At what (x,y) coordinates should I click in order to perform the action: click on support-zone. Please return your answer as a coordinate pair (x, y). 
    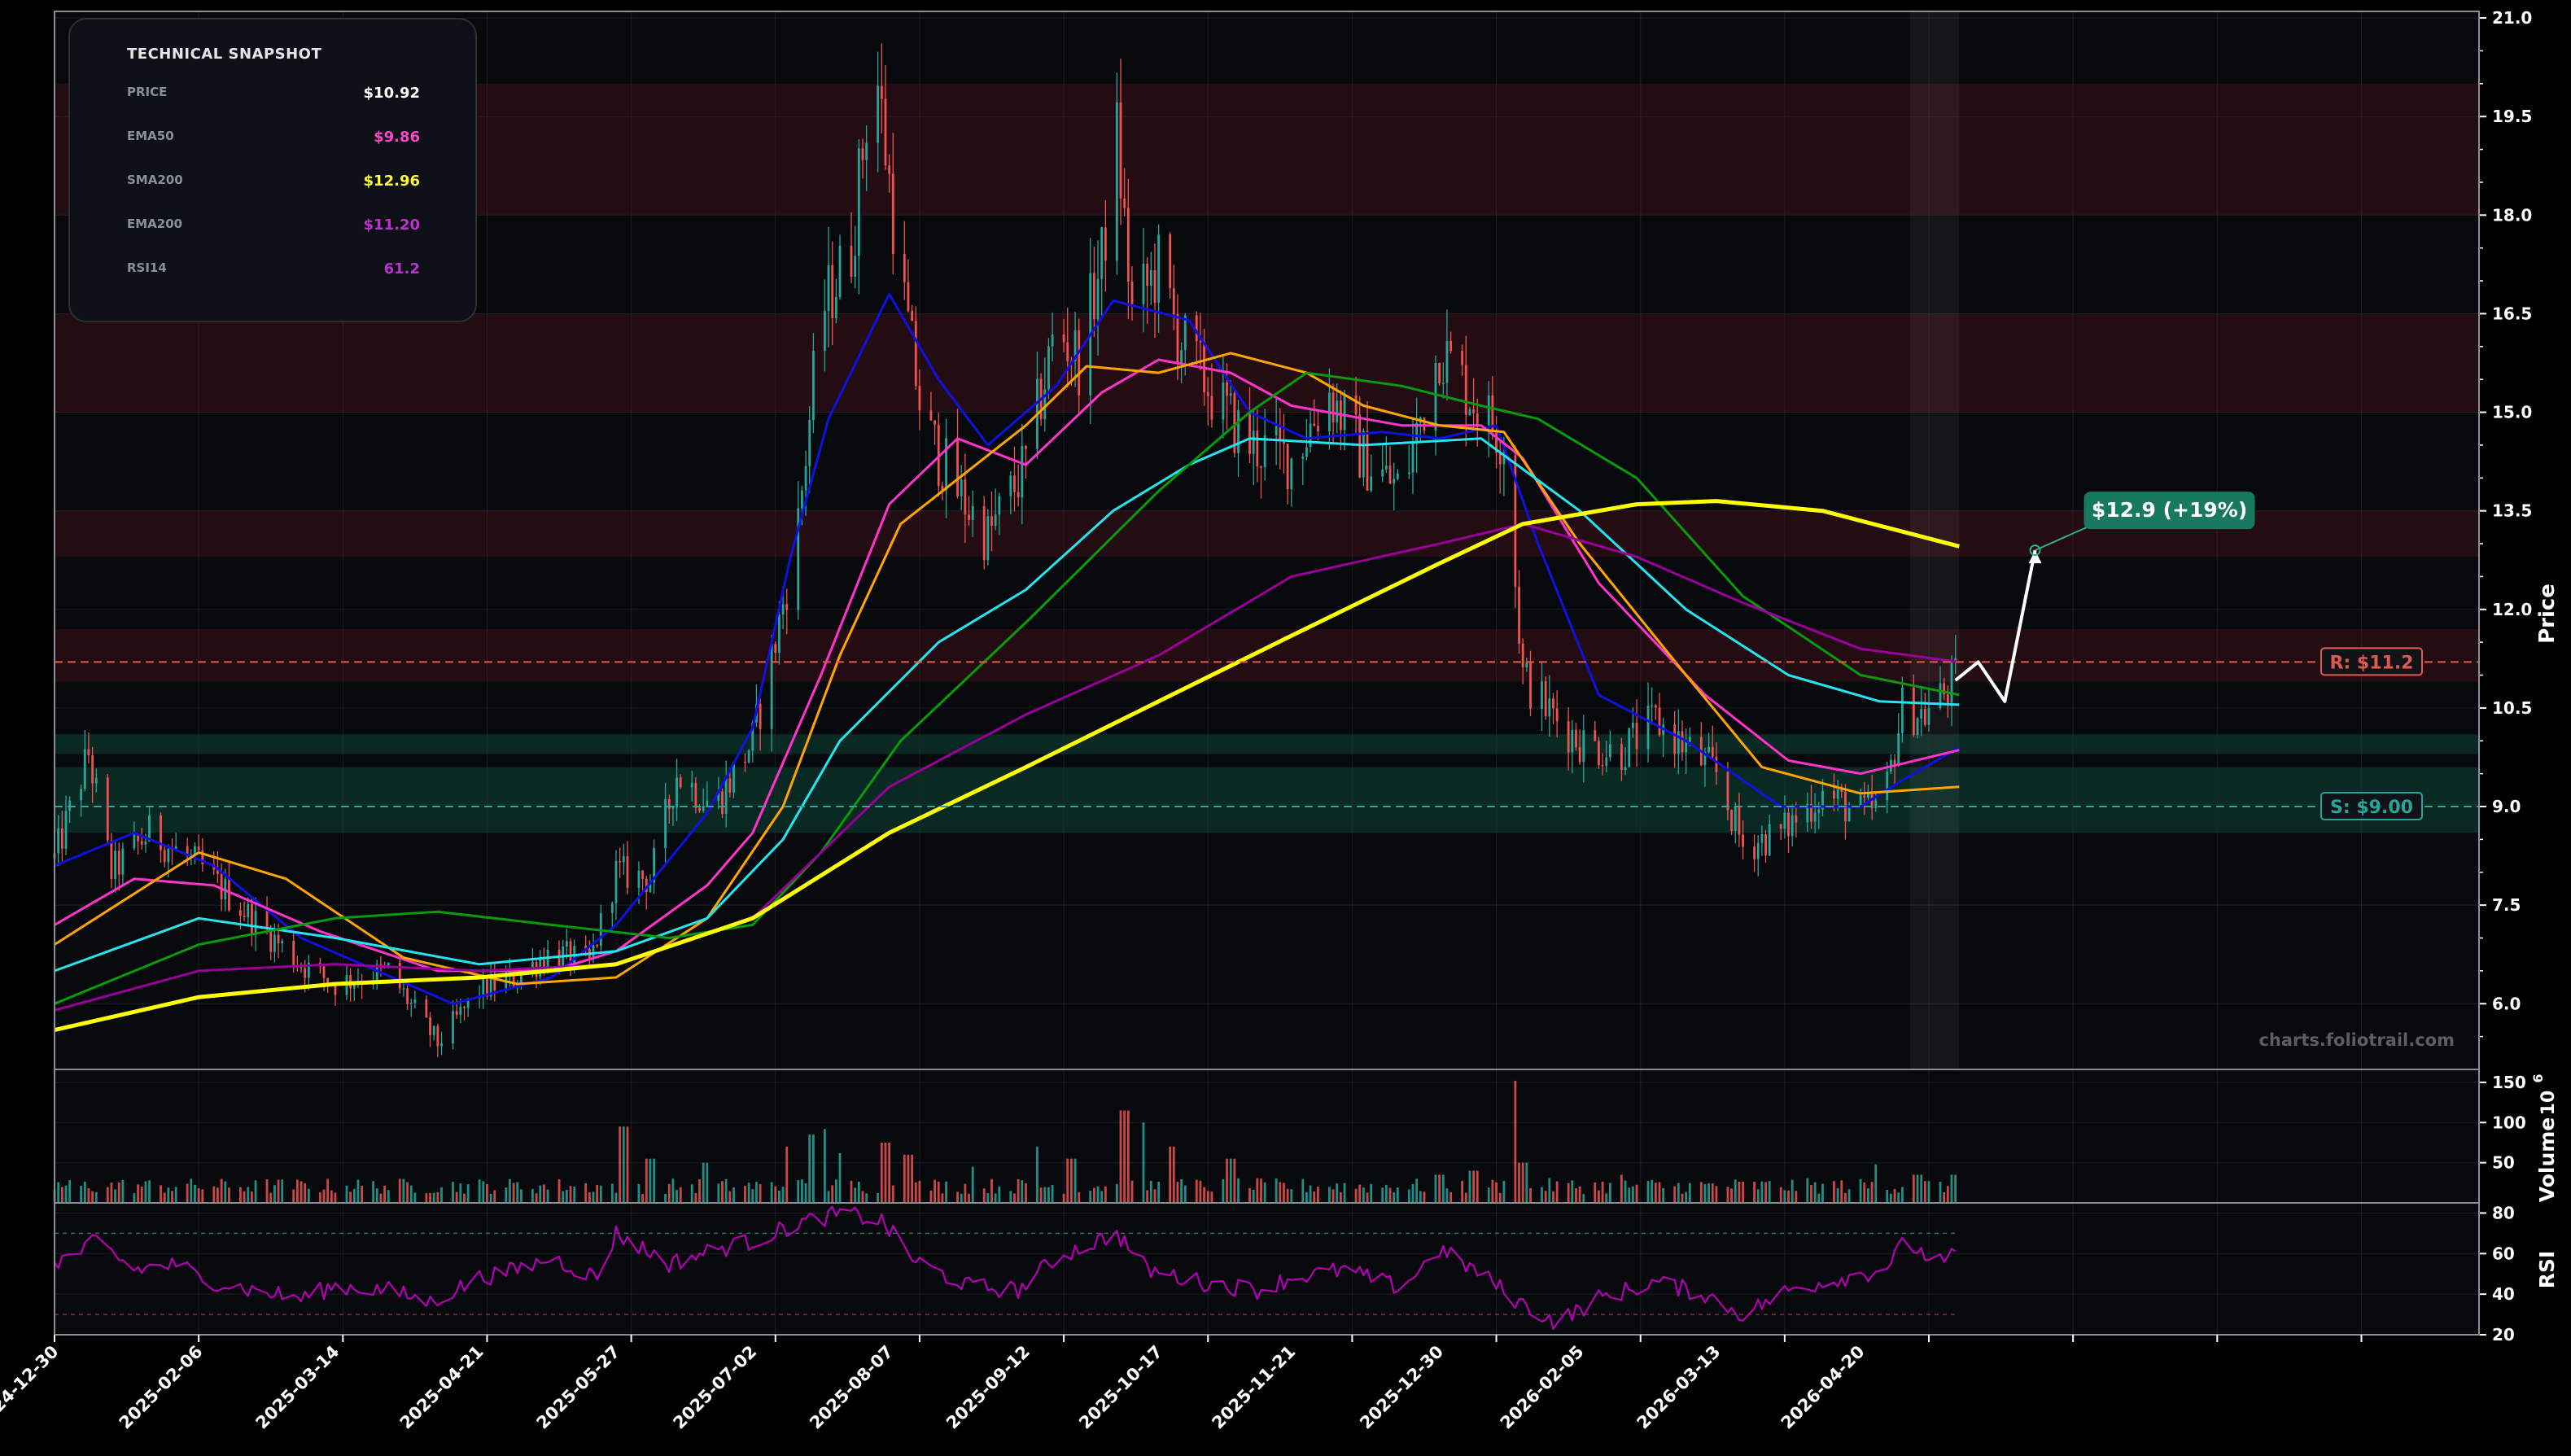
    Looking at the image, I should click on (1267, 800).